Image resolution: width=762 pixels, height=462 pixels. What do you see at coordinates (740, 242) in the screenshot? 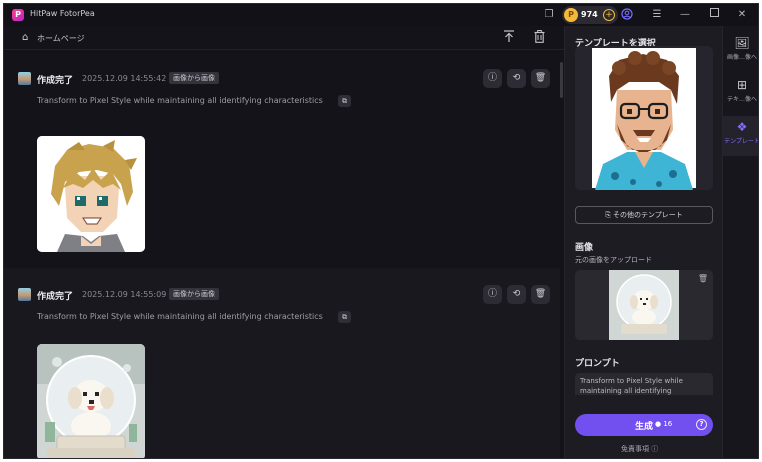
I see `side-nav: 🖼 画像…像へ ⊞ テキ…像へ ❖ テンプレート` at bounding box center [740, 242].